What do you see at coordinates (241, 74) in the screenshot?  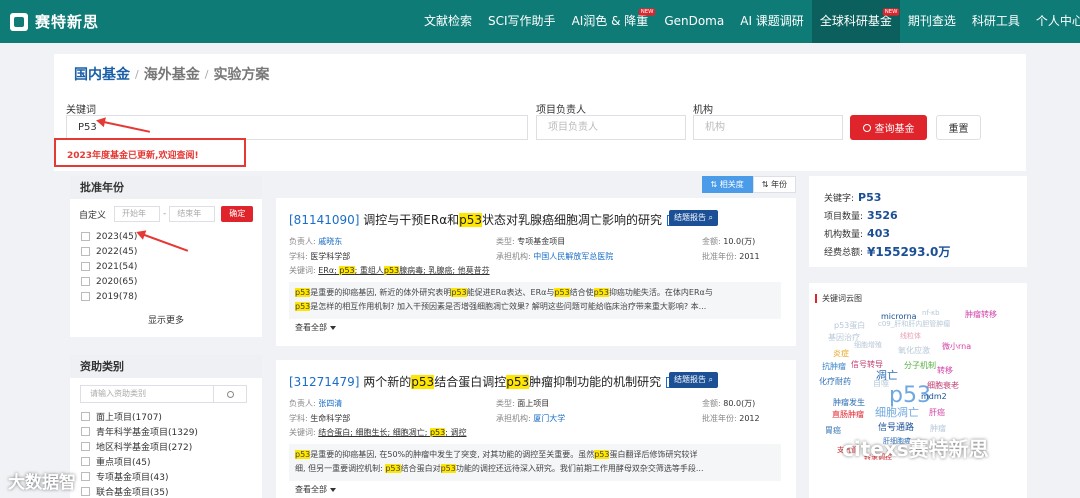 I see `tab-experiment-protocol: 实验方案` at bounding box center [241, 74].